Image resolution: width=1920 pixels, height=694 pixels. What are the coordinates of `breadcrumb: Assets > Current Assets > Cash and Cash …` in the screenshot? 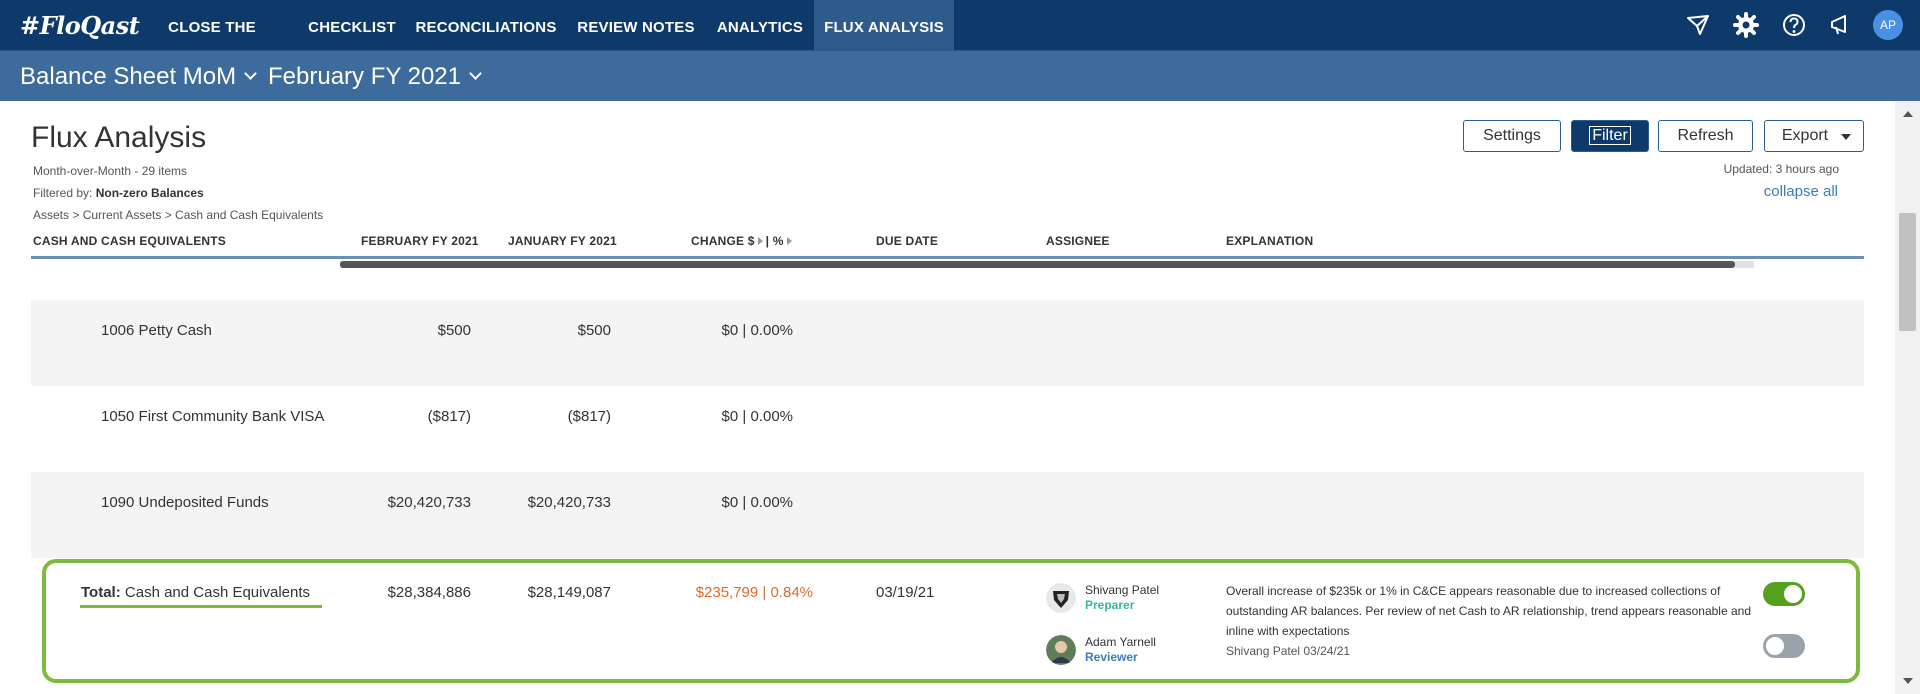 It's located at (178, 215).